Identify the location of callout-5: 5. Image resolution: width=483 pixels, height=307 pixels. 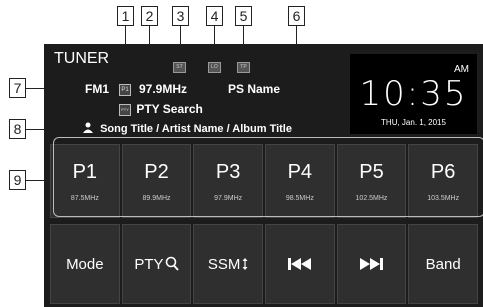
(243, 16).